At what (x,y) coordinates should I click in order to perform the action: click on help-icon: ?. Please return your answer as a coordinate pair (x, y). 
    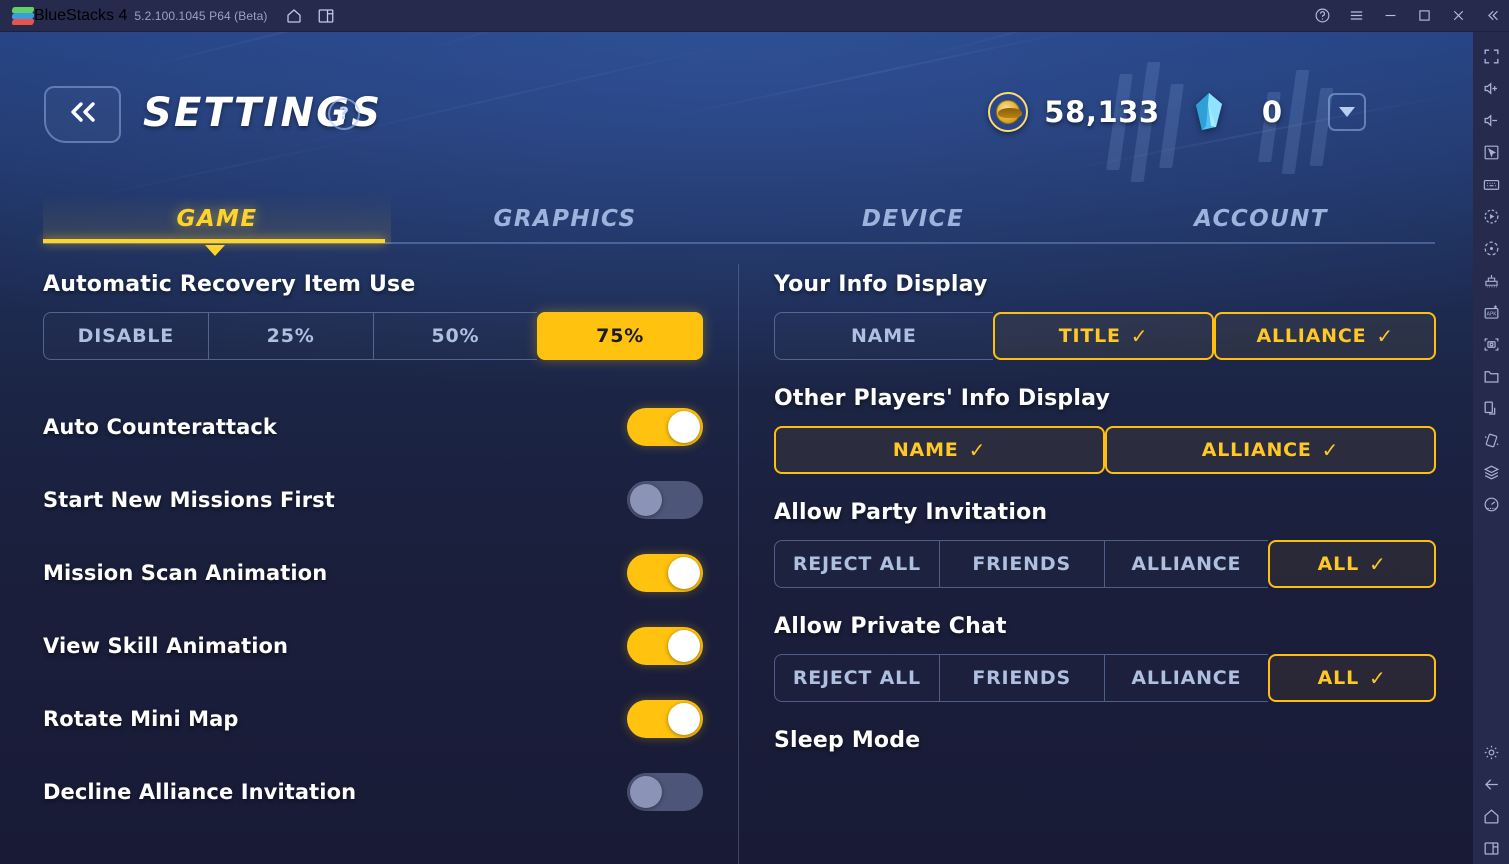
    Looking at the image, I should click on (344, 114).